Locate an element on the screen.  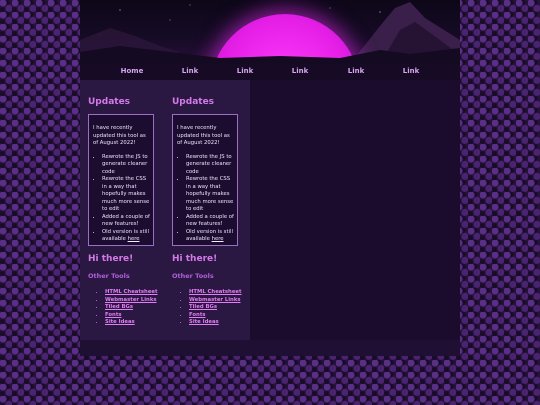
top-navigation: Home Link Link Link Link Link is located at coordinates (270, 72).